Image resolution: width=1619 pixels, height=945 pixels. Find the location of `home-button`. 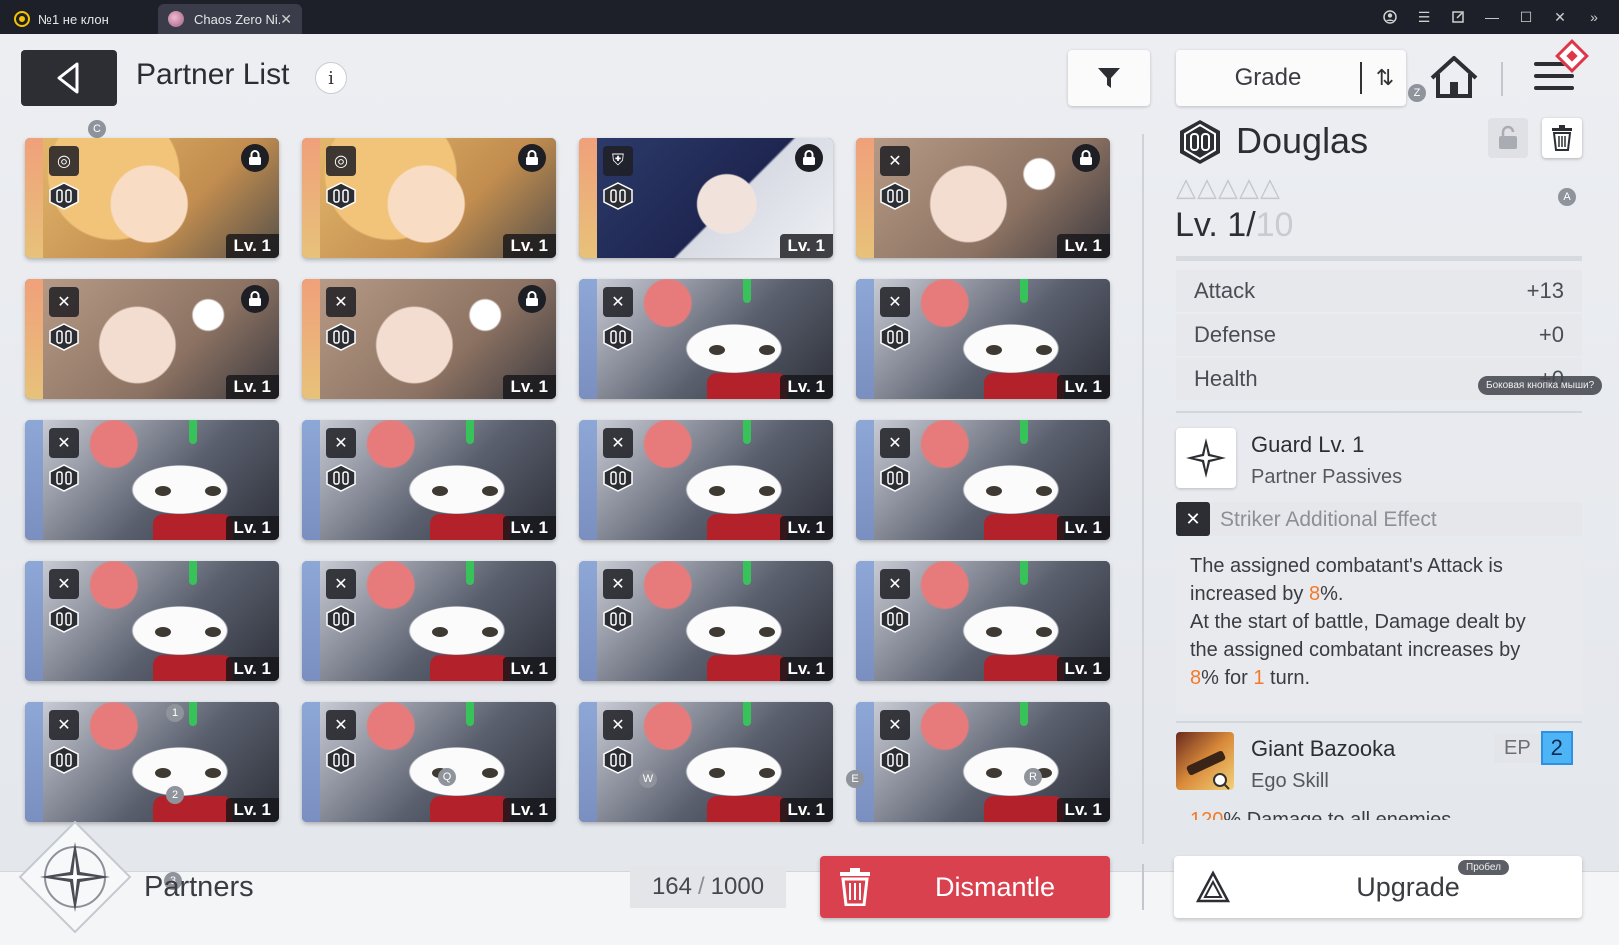

home-button is located at coordinates (1454, 77).